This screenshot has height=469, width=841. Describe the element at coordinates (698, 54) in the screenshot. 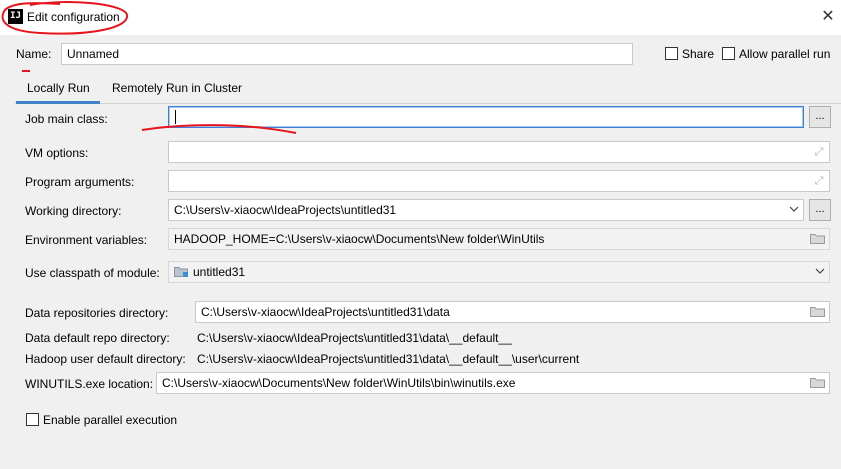

I see `share-label: Share` at that location.